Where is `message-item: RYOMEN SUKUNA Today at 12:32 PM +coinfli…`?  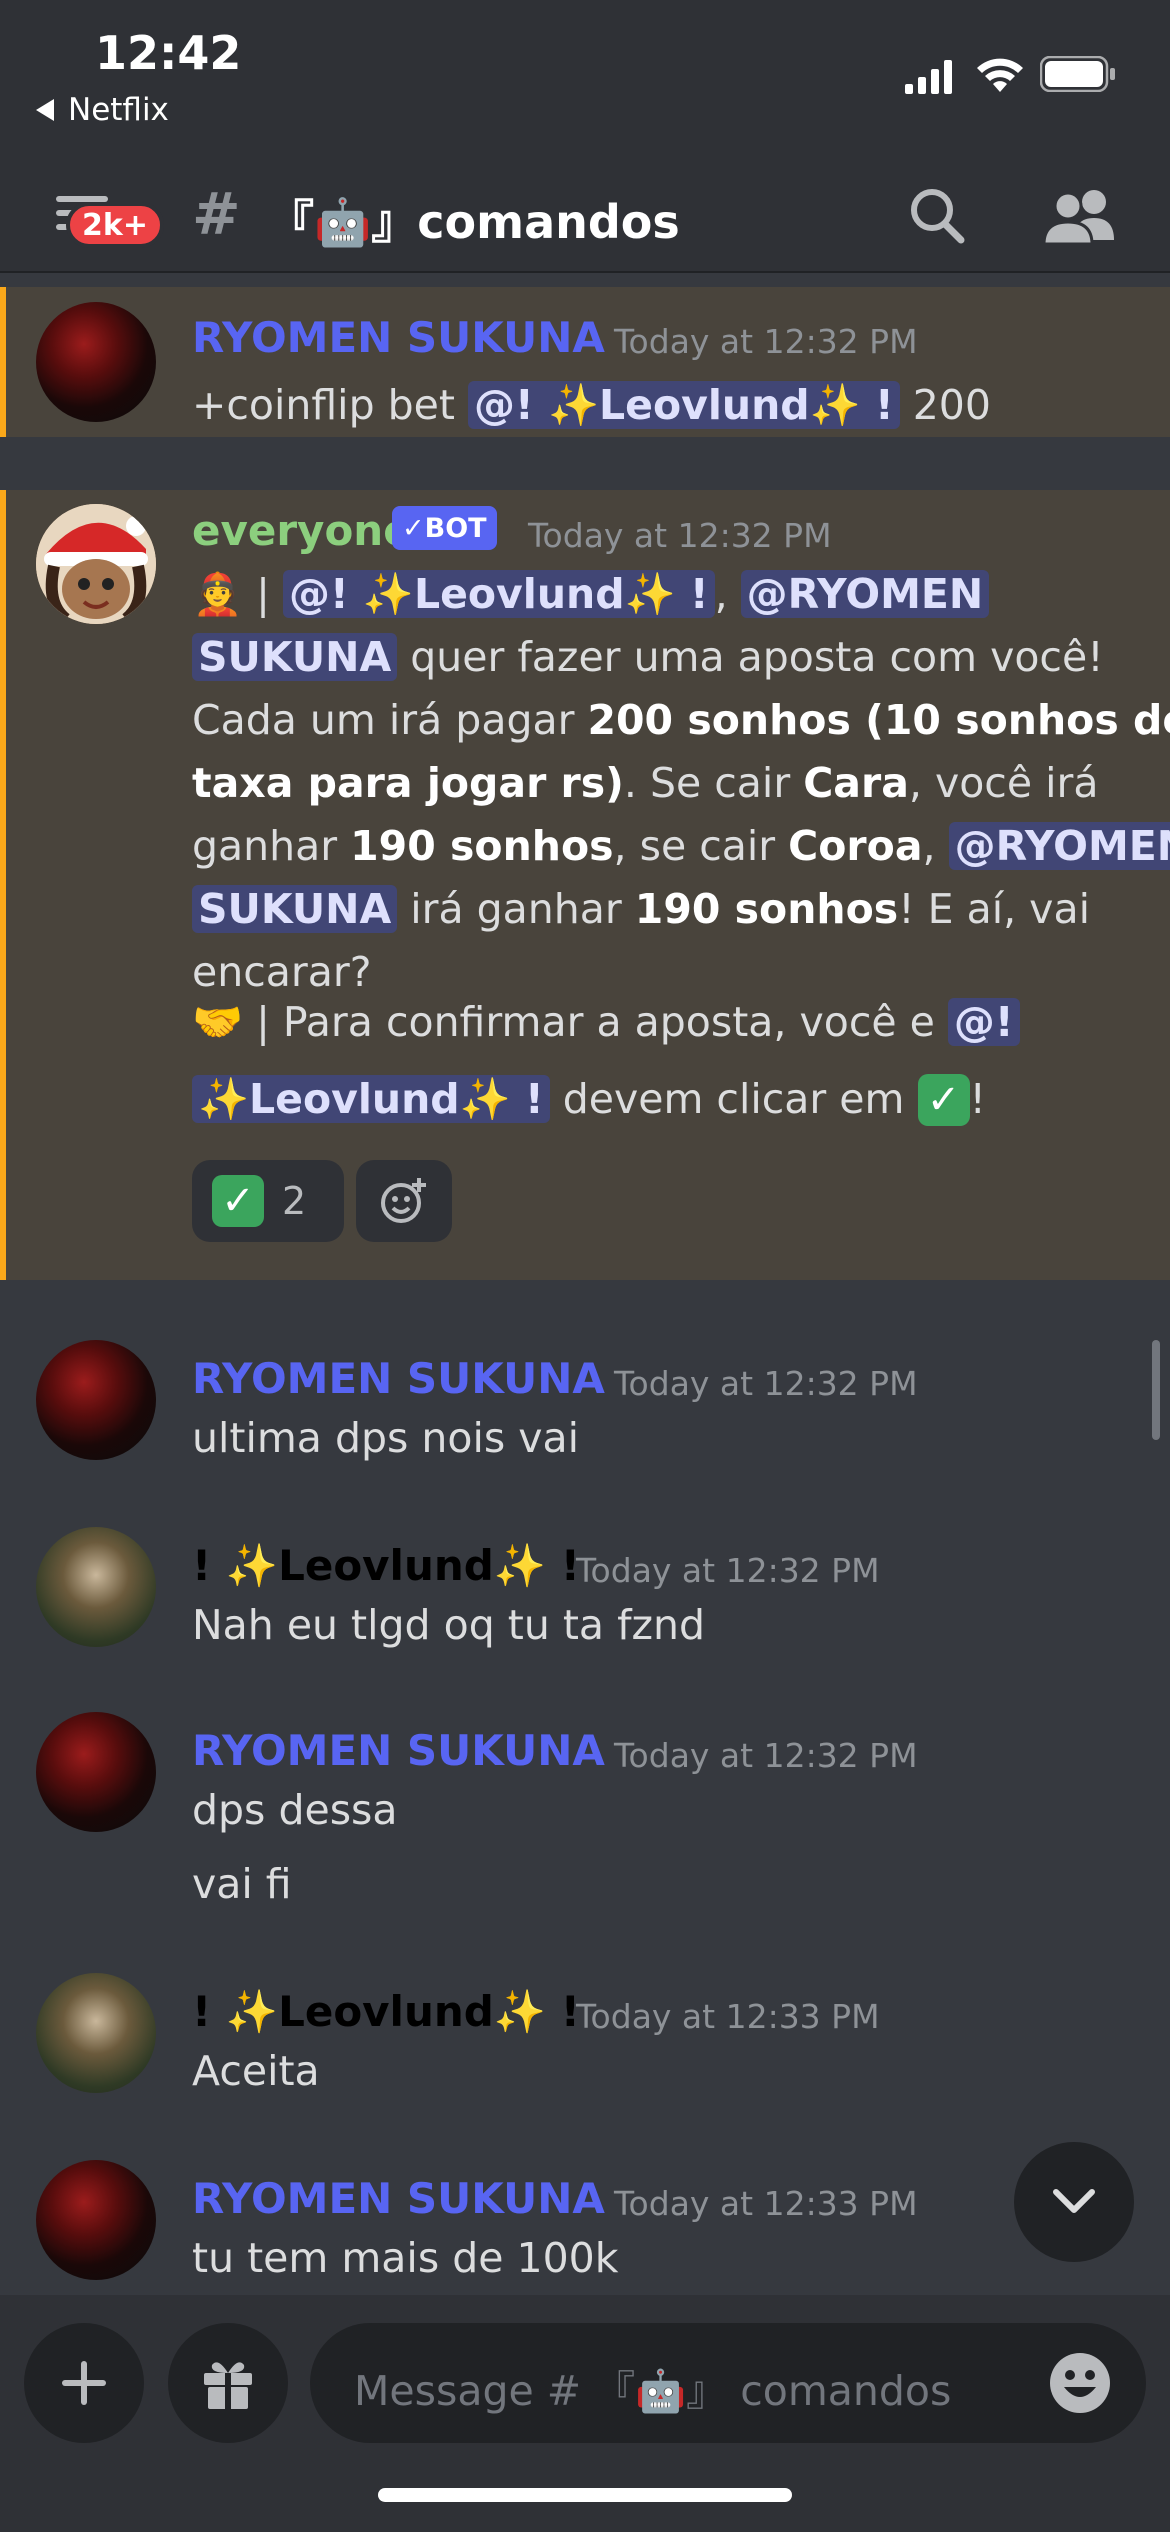 message-item: RYOMEN SUKUNA Today at 12:32 PM +coinfli… is located at coordinates (585, 362).